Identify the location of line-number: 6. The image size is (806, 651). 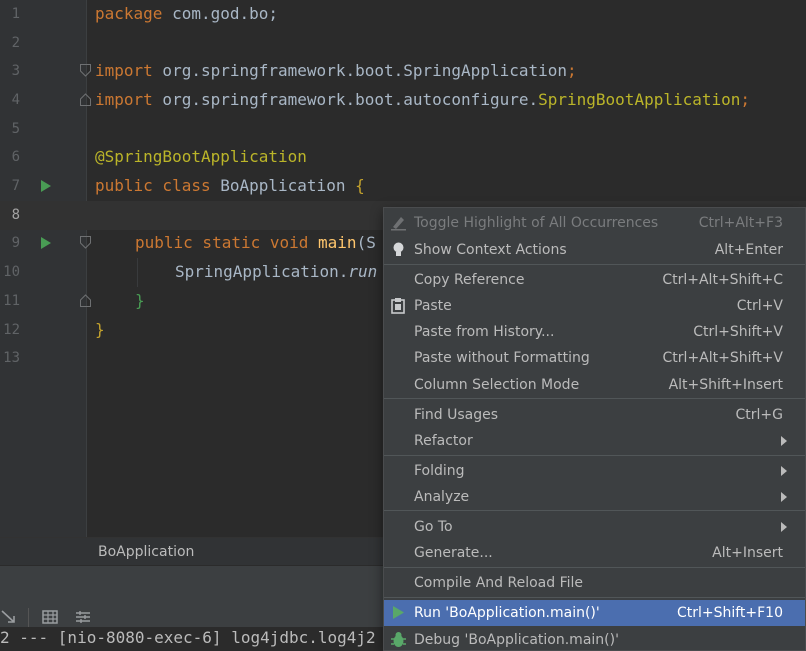
(15, 157).